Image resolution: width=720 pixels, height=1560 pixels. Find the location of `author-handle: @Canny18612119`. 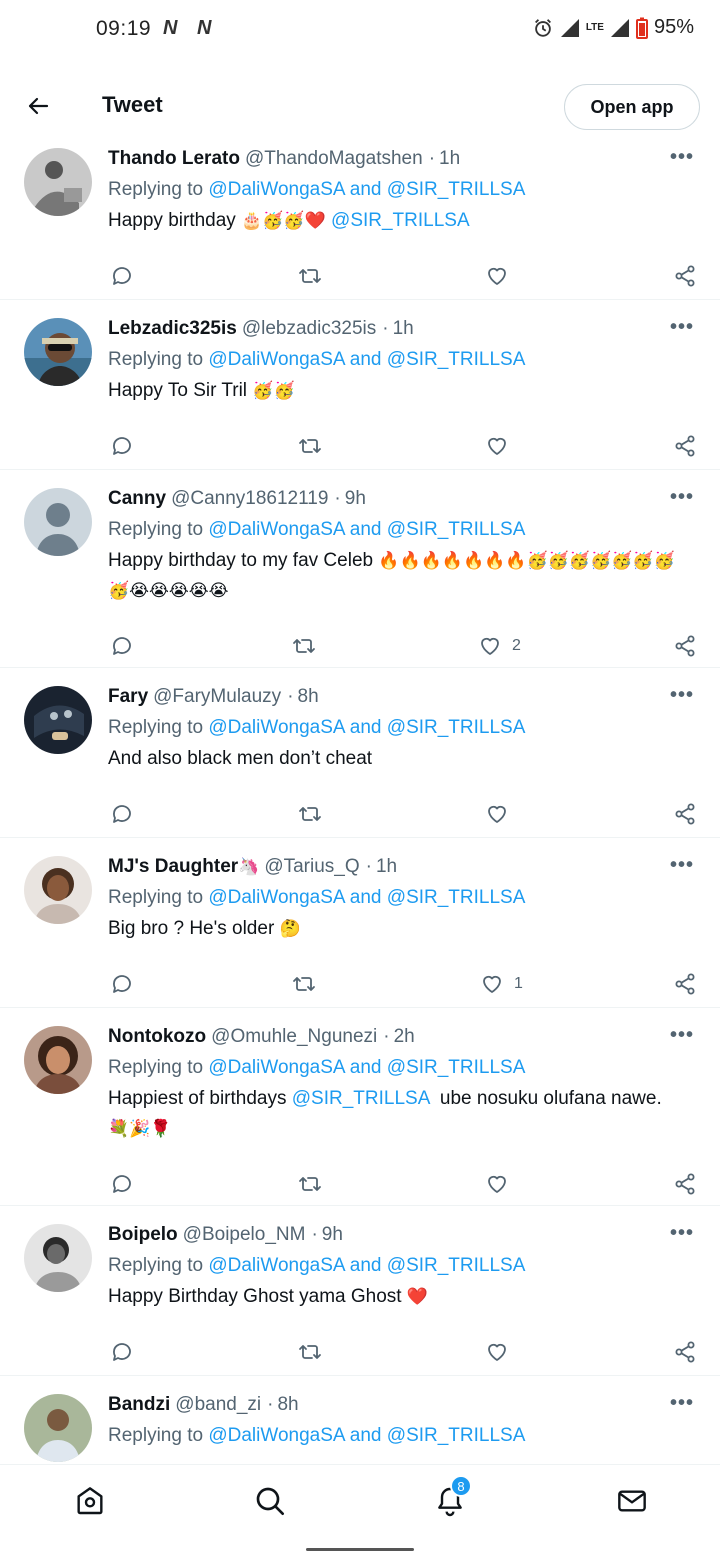

author-handle: @Canny18612119 is located at coordinates (249, 499).